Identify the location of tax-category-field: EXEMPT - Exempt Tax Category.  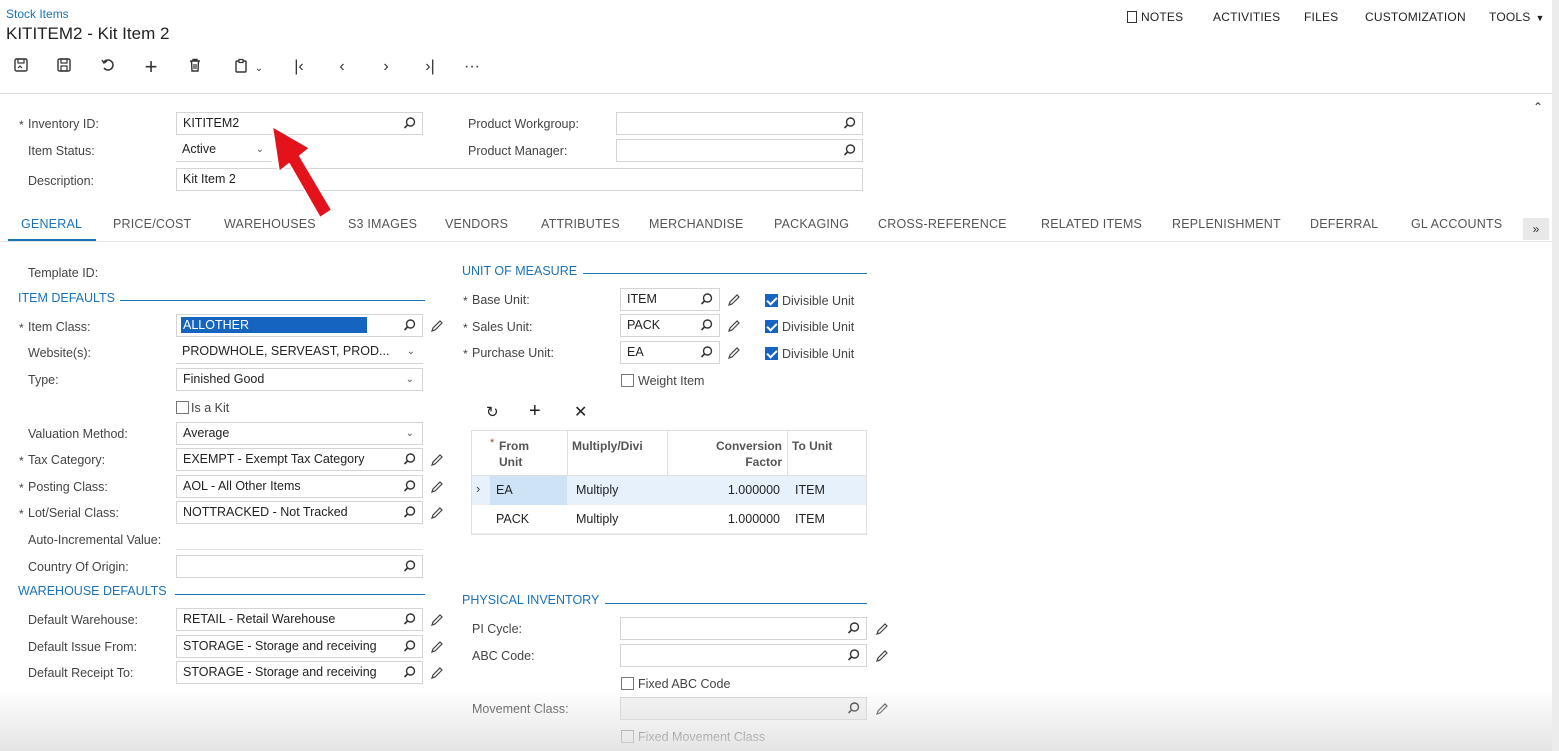
(299, 459).